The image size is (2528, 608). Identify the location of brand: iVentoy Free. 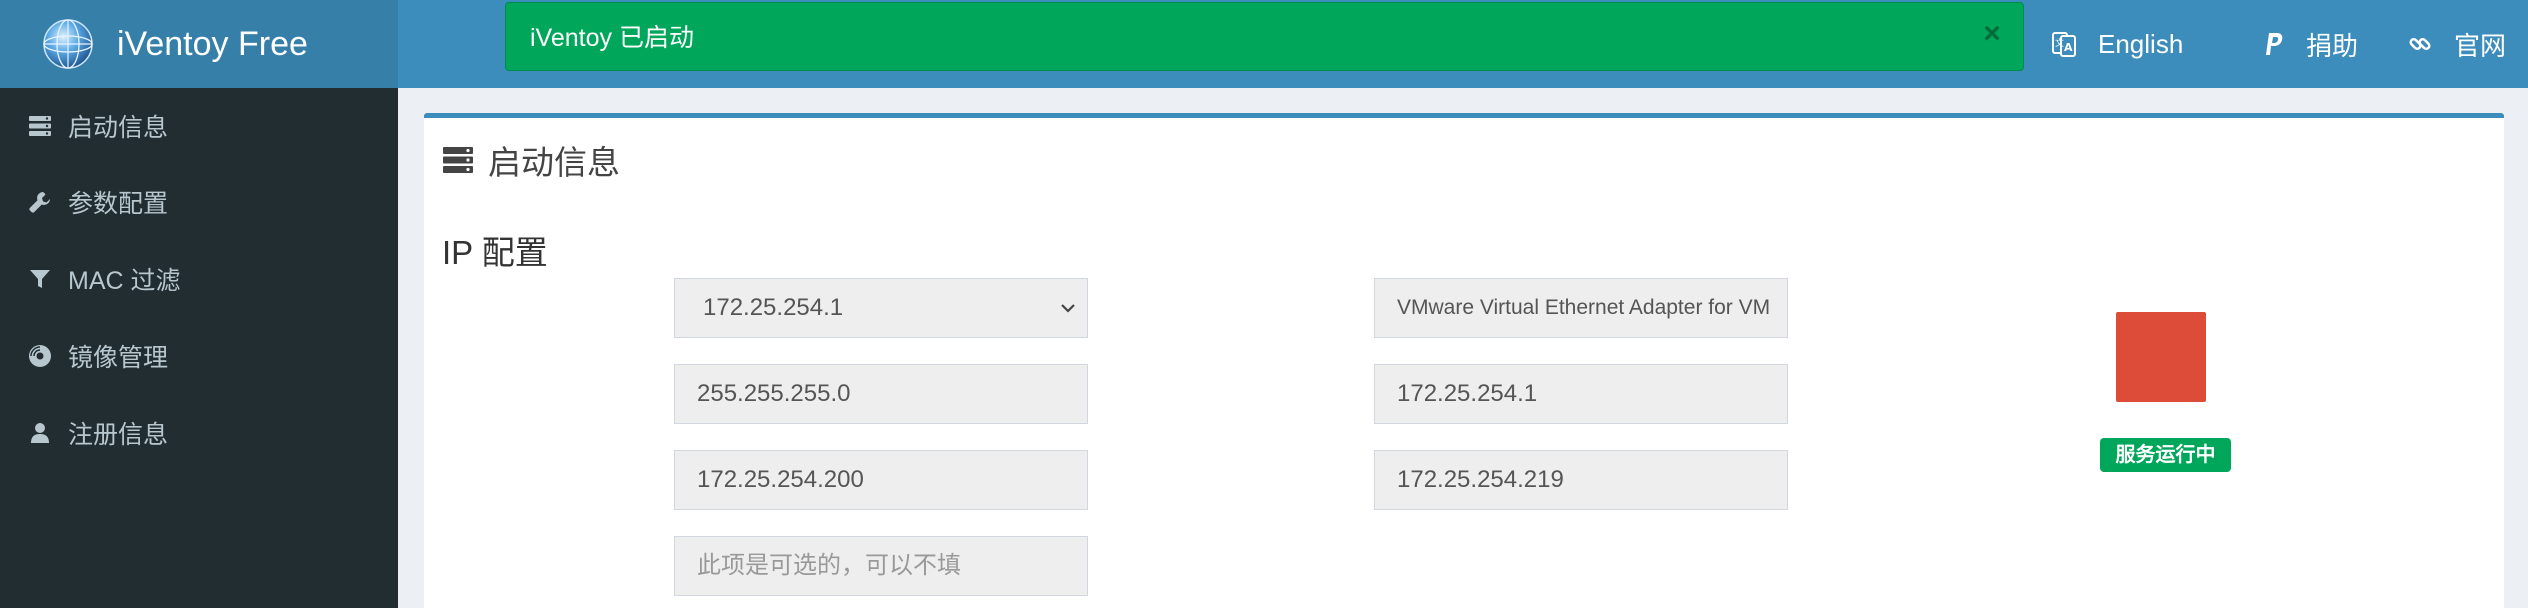
(199, 44).